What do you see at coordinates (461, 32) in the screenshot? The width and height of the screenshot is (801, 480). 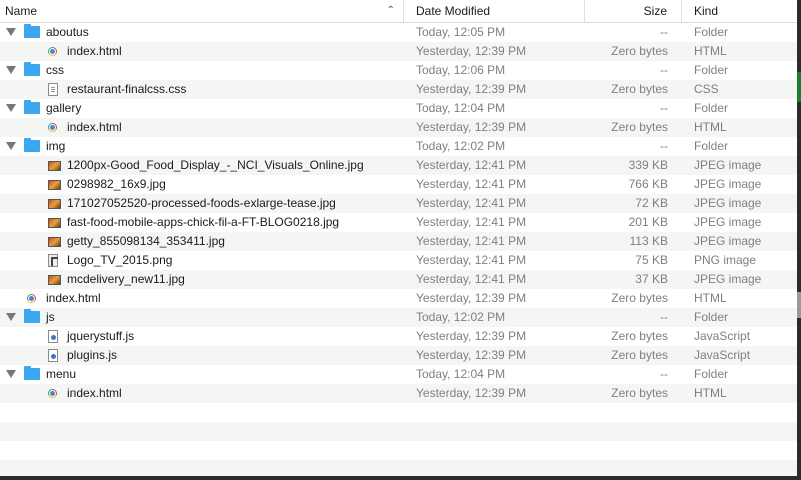 I see `date-modified: Today, 12:05 PM` at bounding box center [461, 32].